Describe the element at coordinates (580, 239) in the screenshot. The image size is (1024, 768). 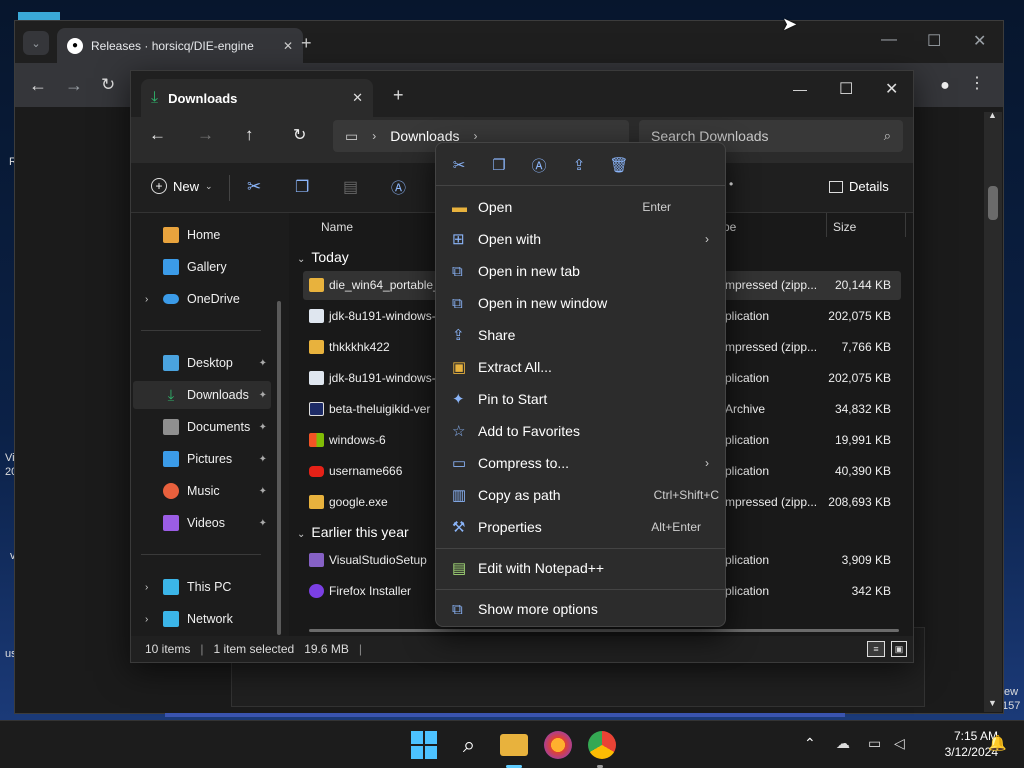
I see `menu-item-open-with: ⊞ Open with ›` at that location.